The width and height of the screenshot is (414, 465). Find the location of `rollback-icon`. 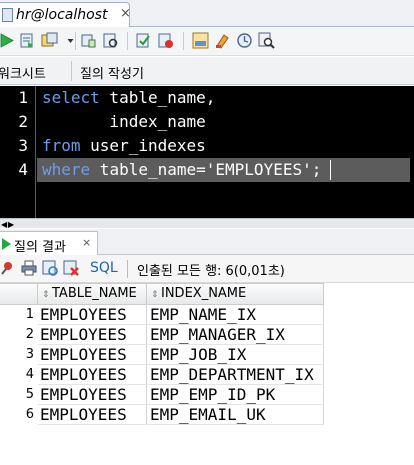

rollback-icon is located at coordinates (165, 40).